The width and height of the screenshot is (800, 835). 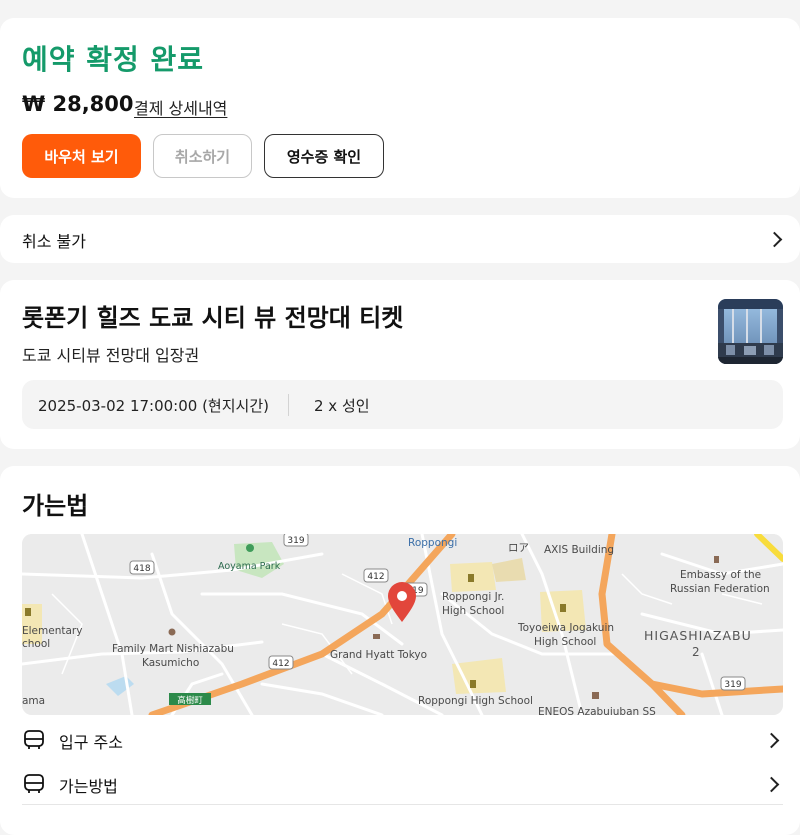 What do you see at coordinates (190, 700) in the screenshot?
I see `station-label: 高樹町` at bounding box center [190, 700].